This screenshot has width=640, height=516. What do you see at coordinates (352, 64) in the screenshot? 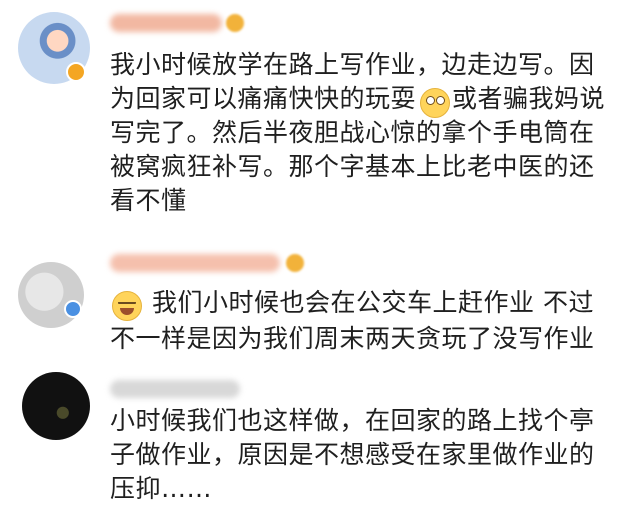
I see `comment-text-line: 我小时候放学在路上写作业，边走边写。因` at bounding box center [352, 64].